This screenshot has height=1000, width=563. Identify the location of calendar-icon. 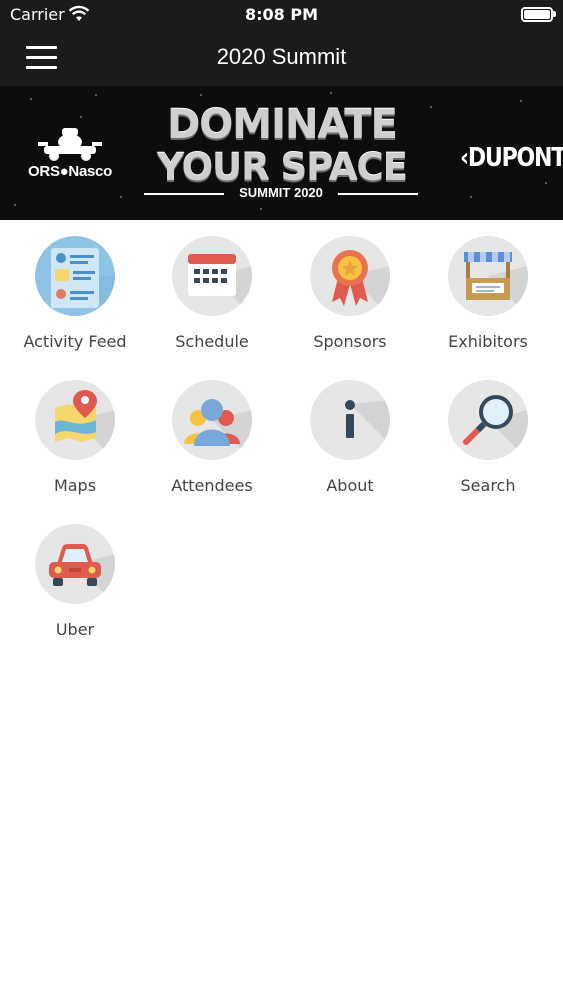
(212, 276).